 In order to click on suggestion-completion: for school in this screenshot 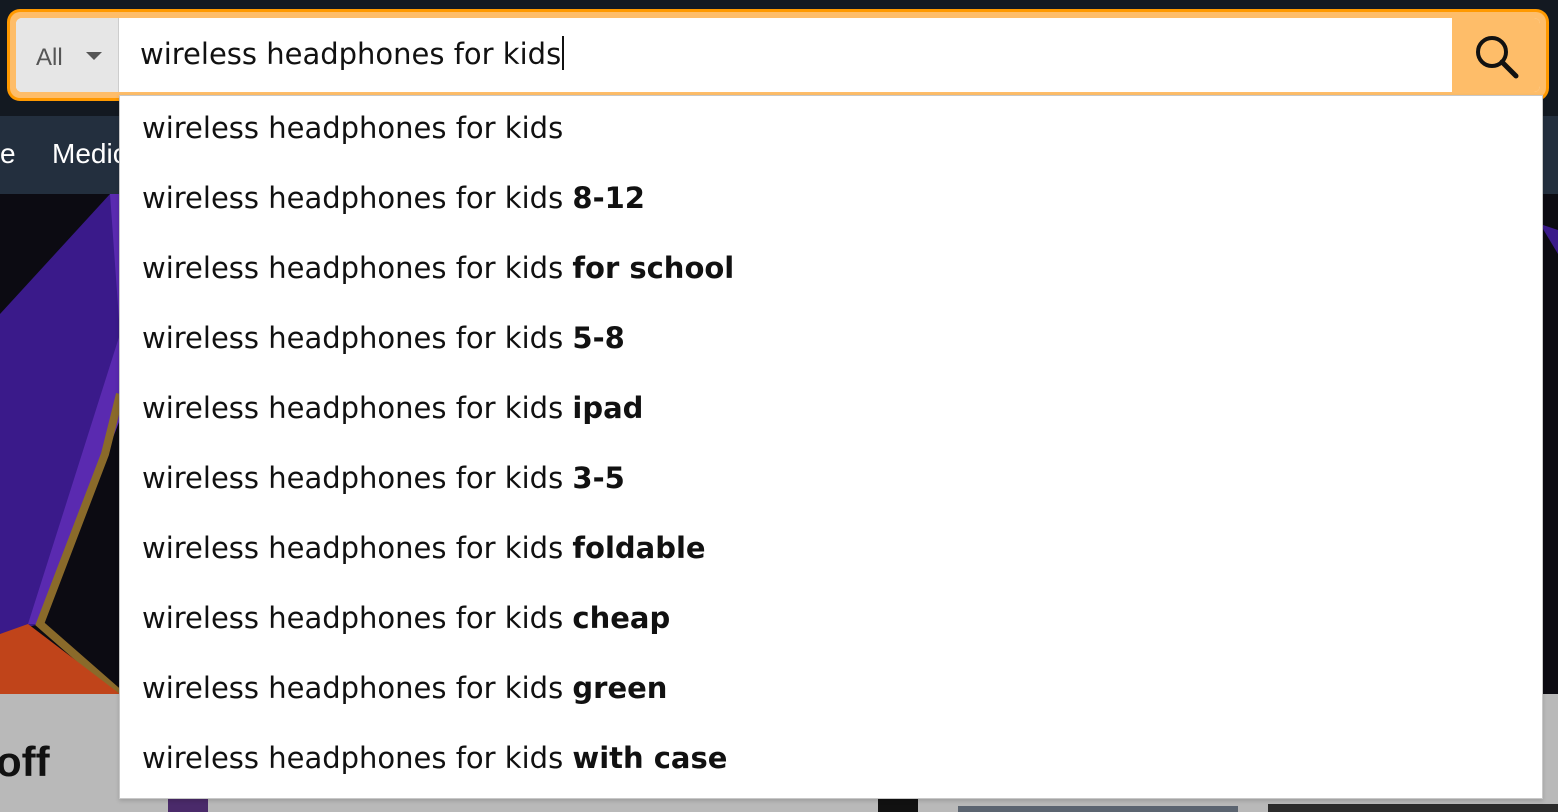, I will do `click(653, 268)`.